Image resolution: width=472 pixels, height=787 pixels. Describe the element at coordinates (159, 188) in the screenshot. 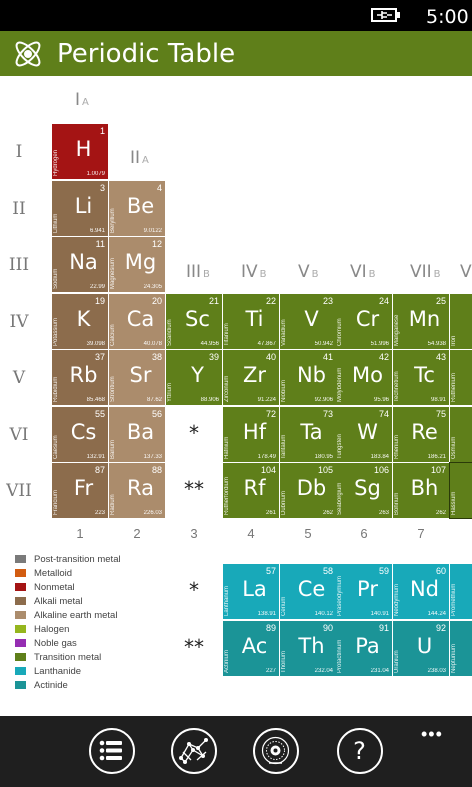

I see `atomic-number: 4` at that location.